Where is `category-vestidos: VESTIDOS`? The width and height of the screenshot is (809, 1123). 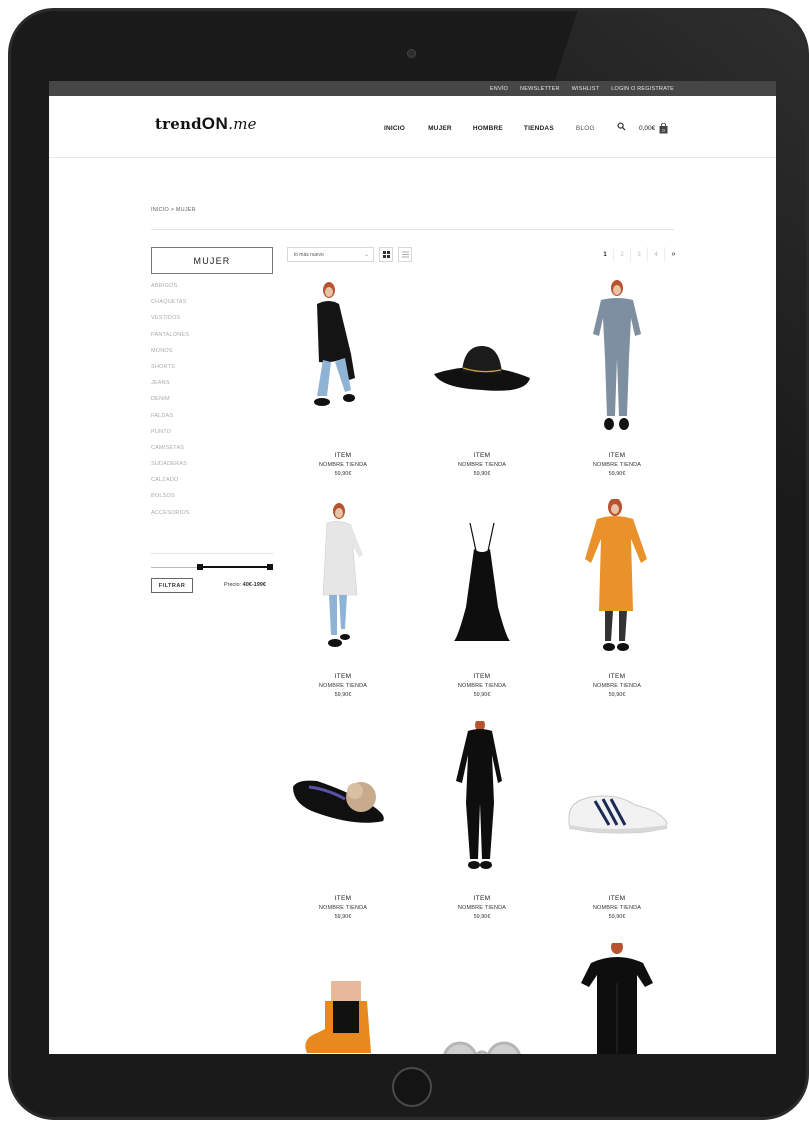
category-vestidos: VESTIDOS is located at coordinates (170, 318).